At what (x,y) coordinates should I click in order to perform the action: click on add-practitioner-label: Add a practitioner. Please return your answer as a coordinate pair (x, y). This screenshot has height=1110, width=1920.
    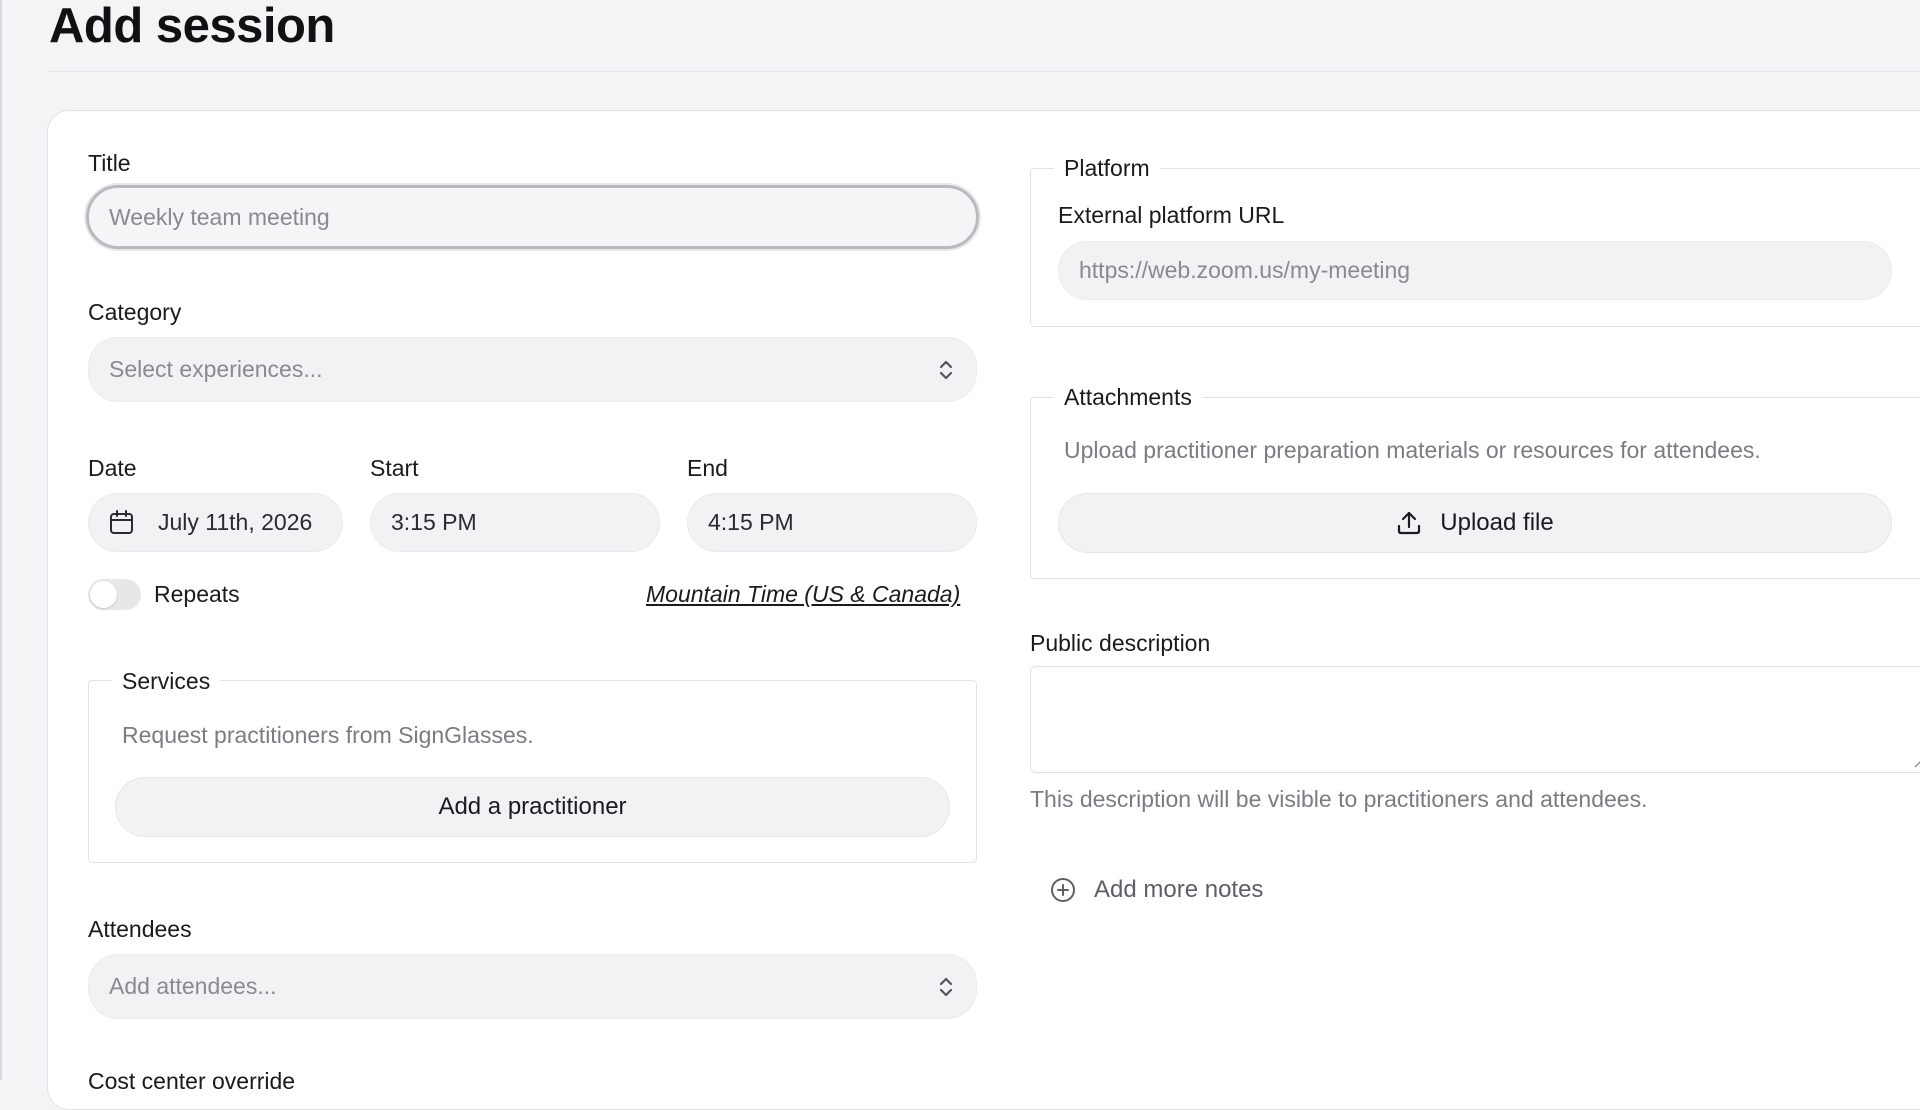
    Looking at the image, I should click on (532, 806).